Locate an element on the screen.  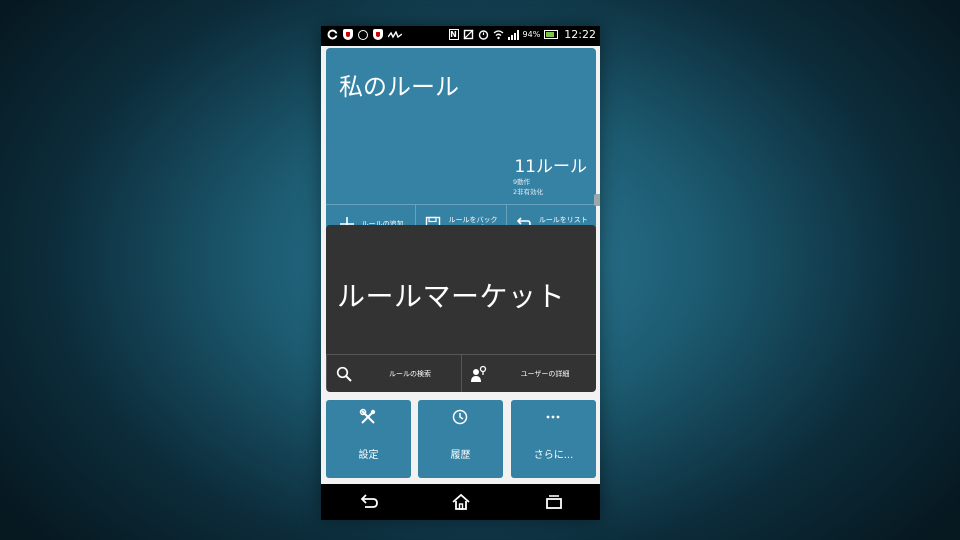
navigation-bar is located at coordinates (460, 502).